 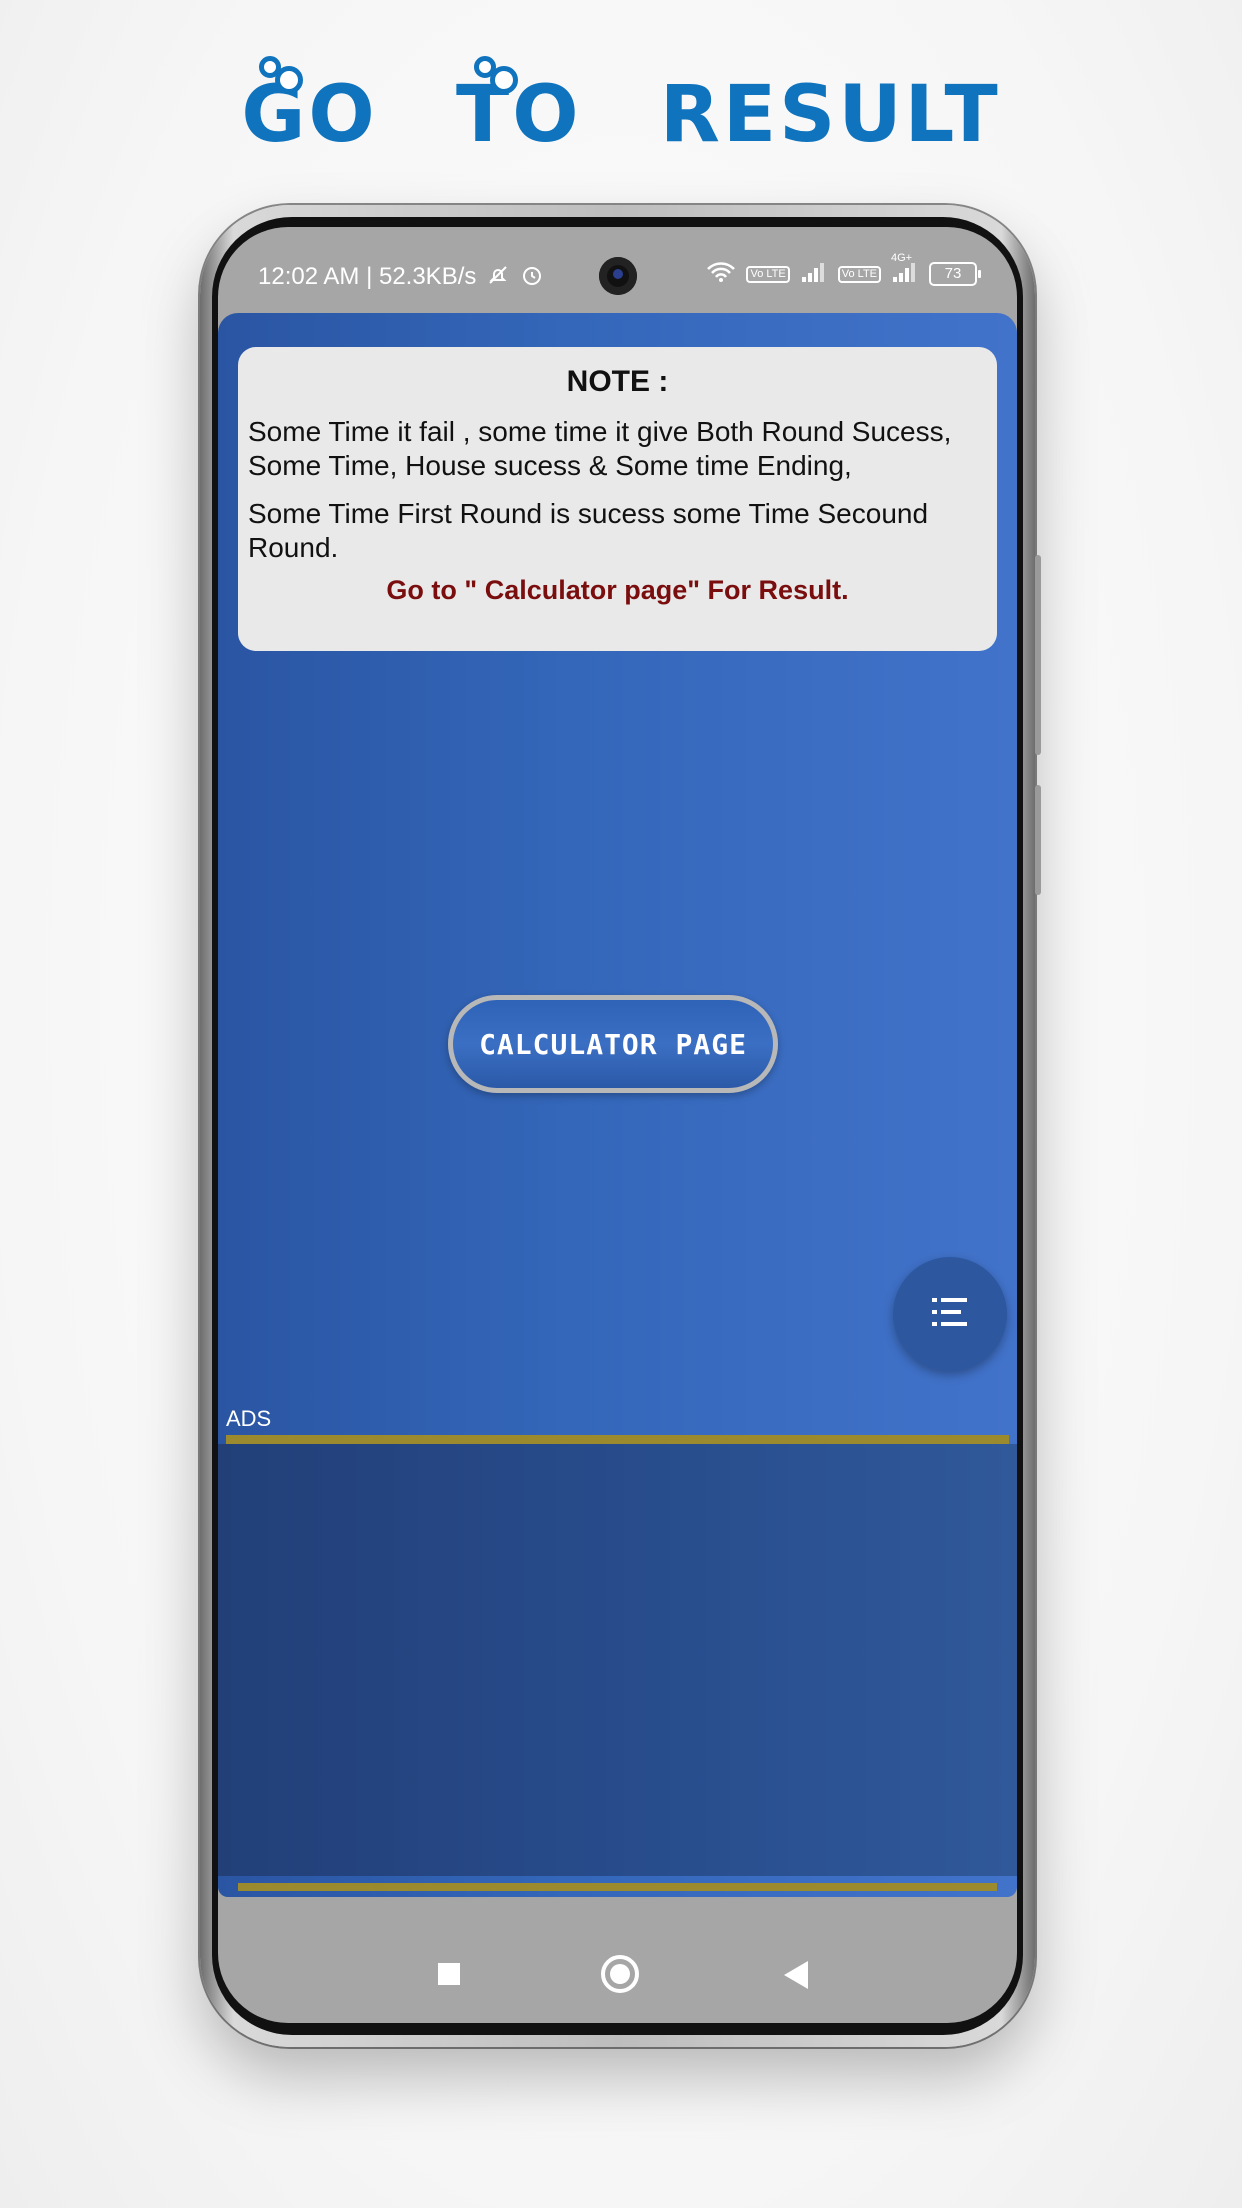 I want to click on status-time: 12:02 AM | 52.3KB/s, so click(x=367, y=276).